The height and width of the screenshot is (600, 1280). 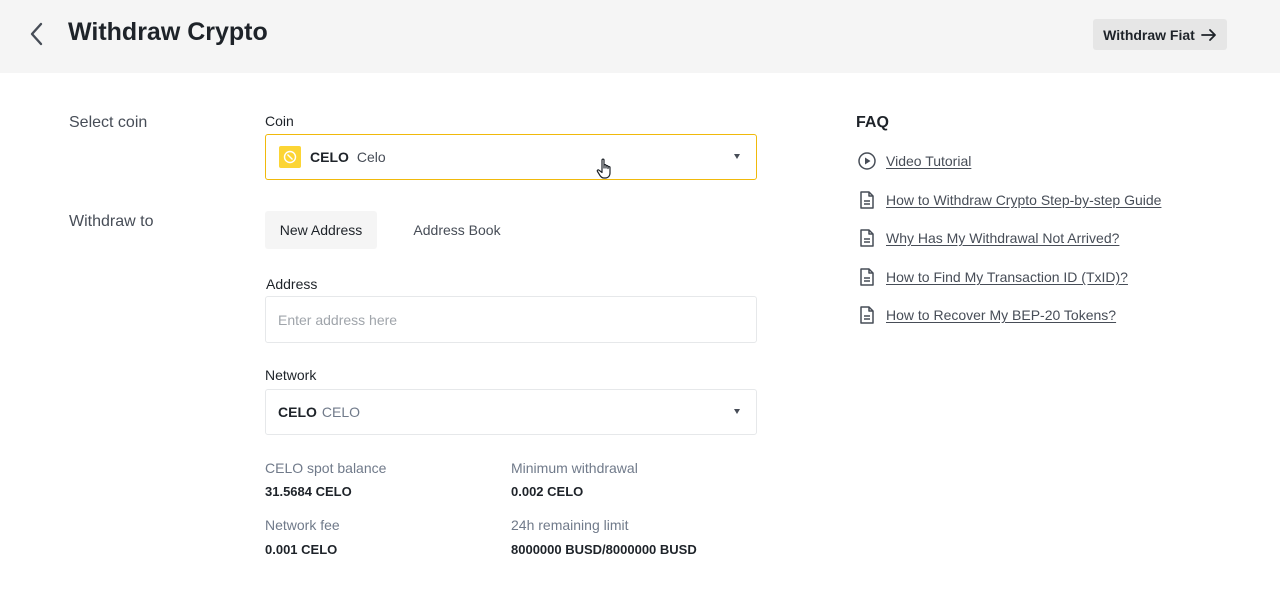 I want to click on remaining-limit-label: 24h remaining limit, so click(x=570, y=525).